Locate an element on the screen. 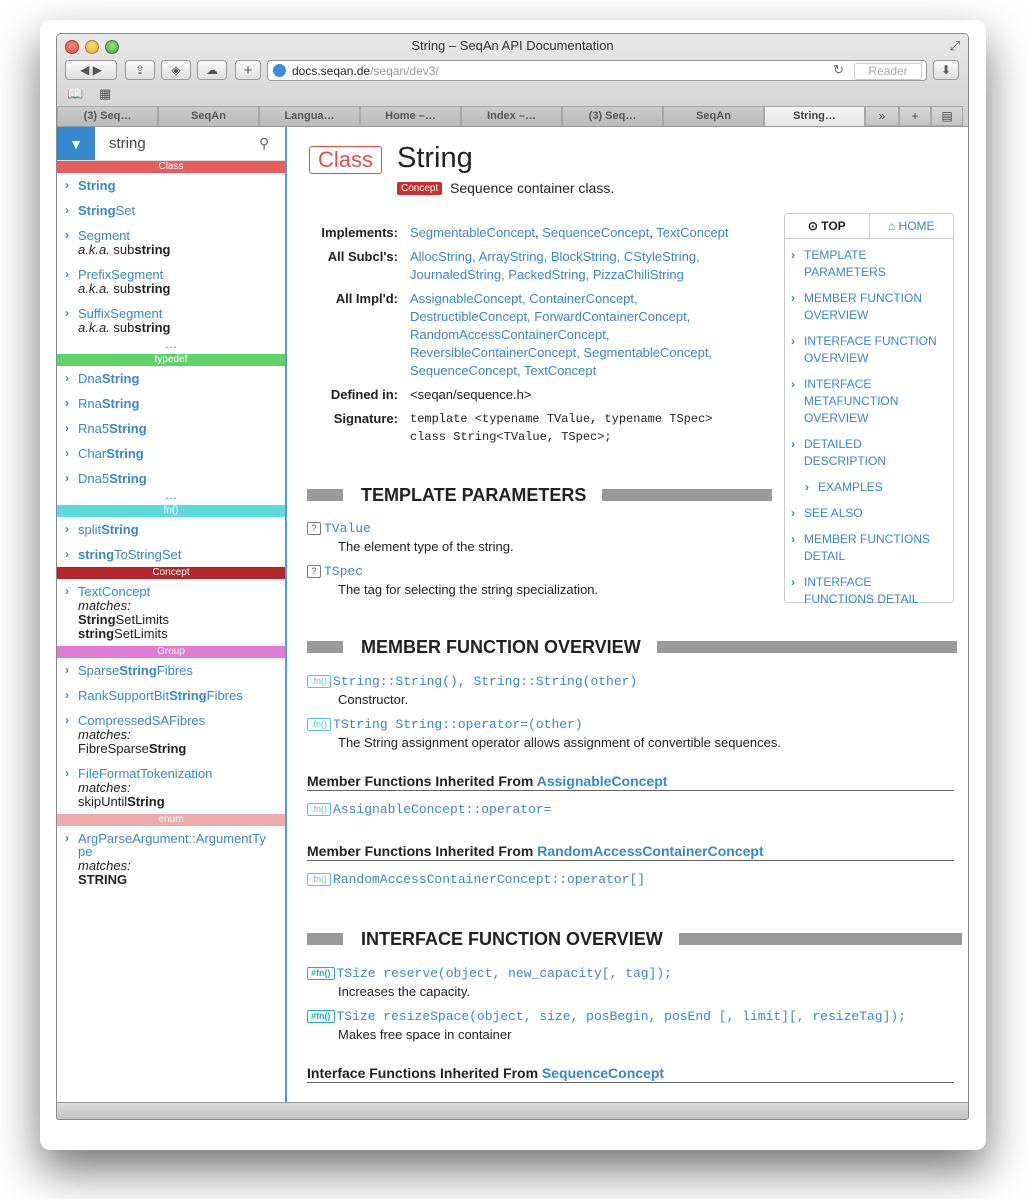  result-ranksupportbitstringfibres: › RankSupportBitStringFibres is located at coordinates (171, 695).